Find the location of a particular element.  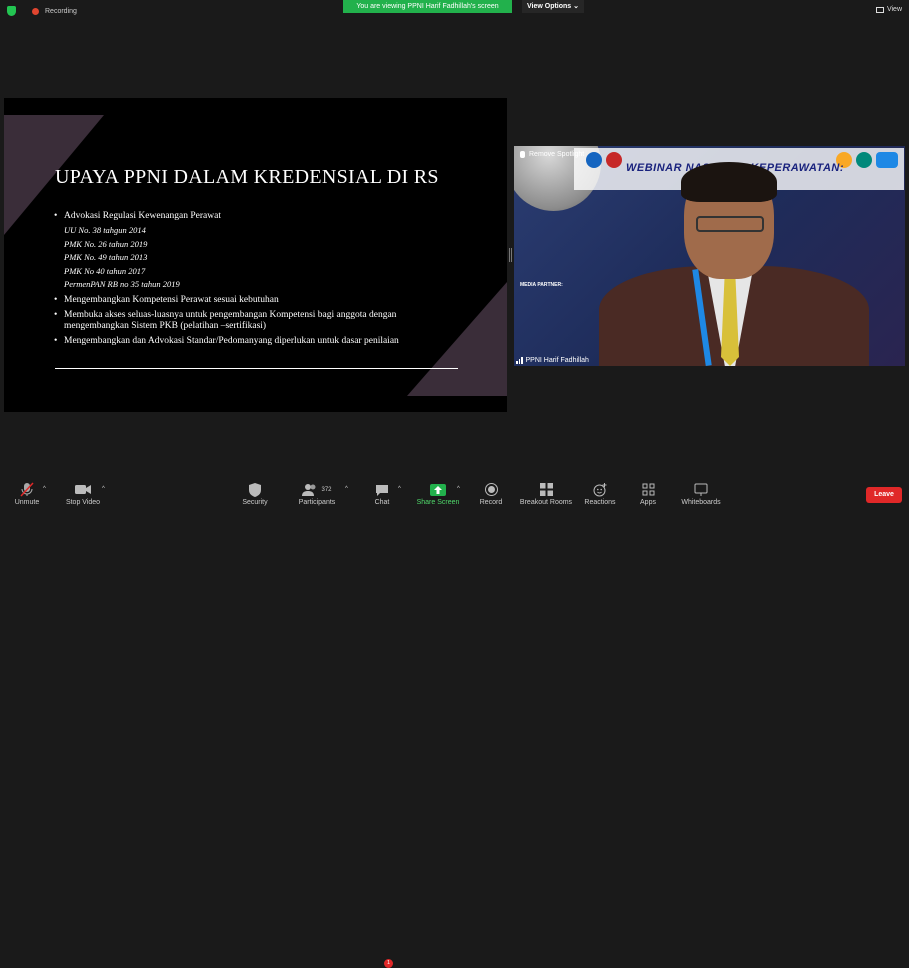

whiteboards-button: Whiteboards is located at coordinates (701, 494).